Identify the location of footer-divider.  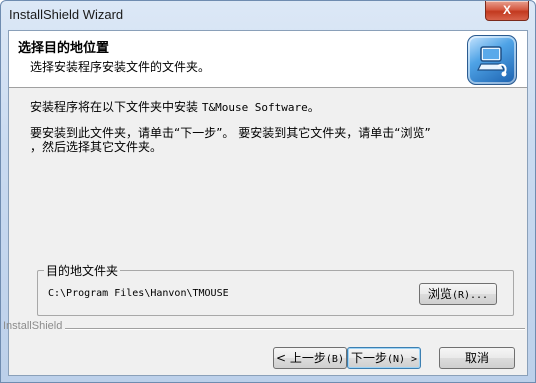
(295, 329).